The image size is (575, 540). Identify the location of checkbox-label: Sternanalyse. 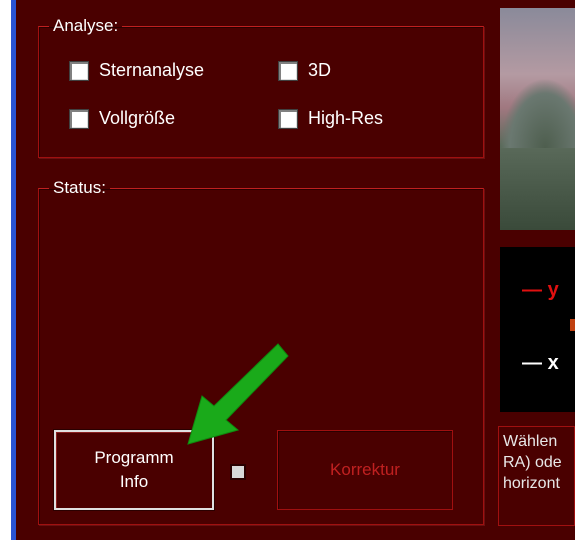
(152, 70).